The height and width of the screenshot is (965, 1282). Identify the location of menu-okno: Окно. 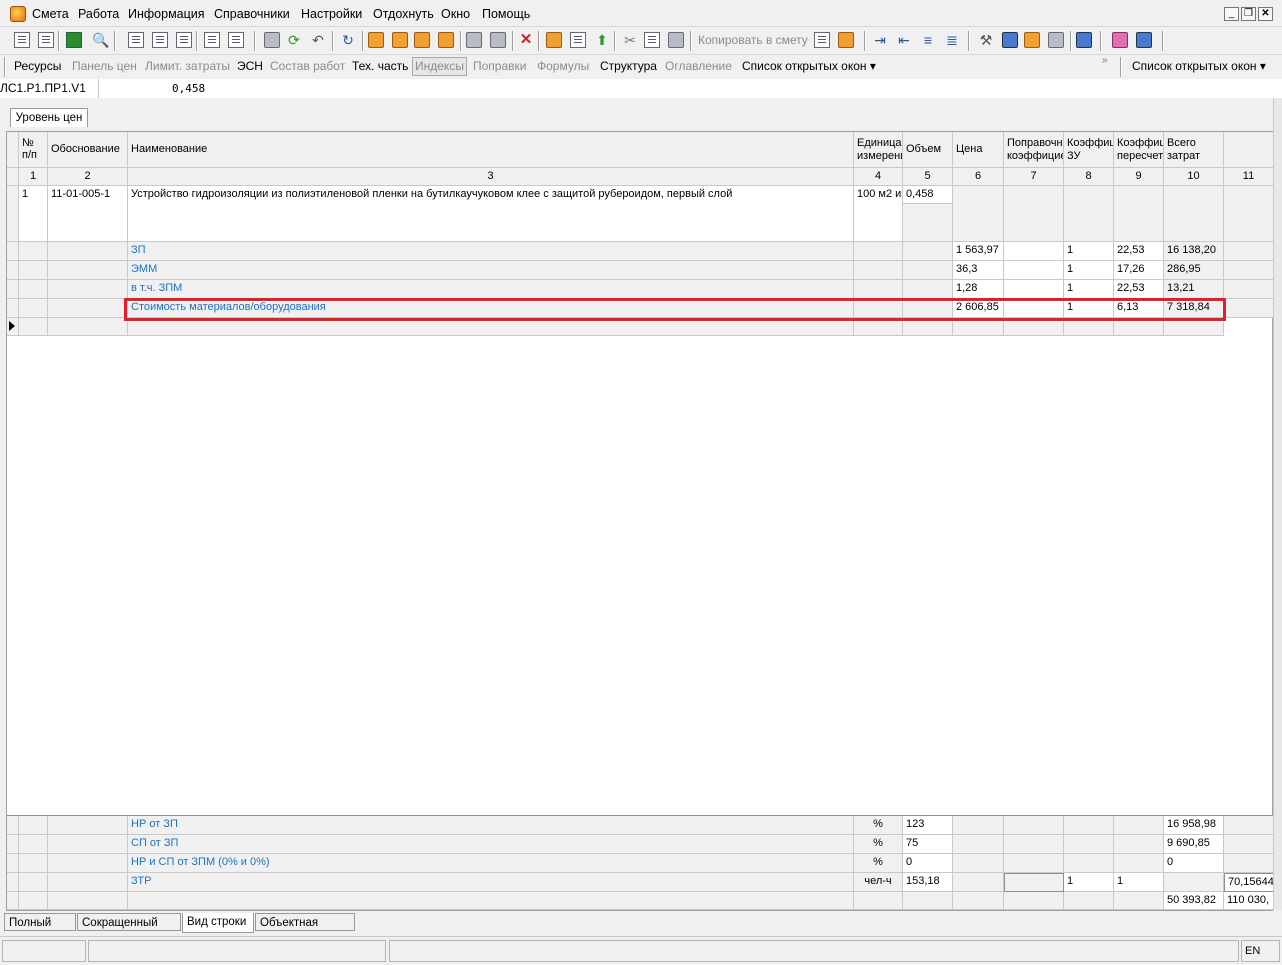
(455, 14).